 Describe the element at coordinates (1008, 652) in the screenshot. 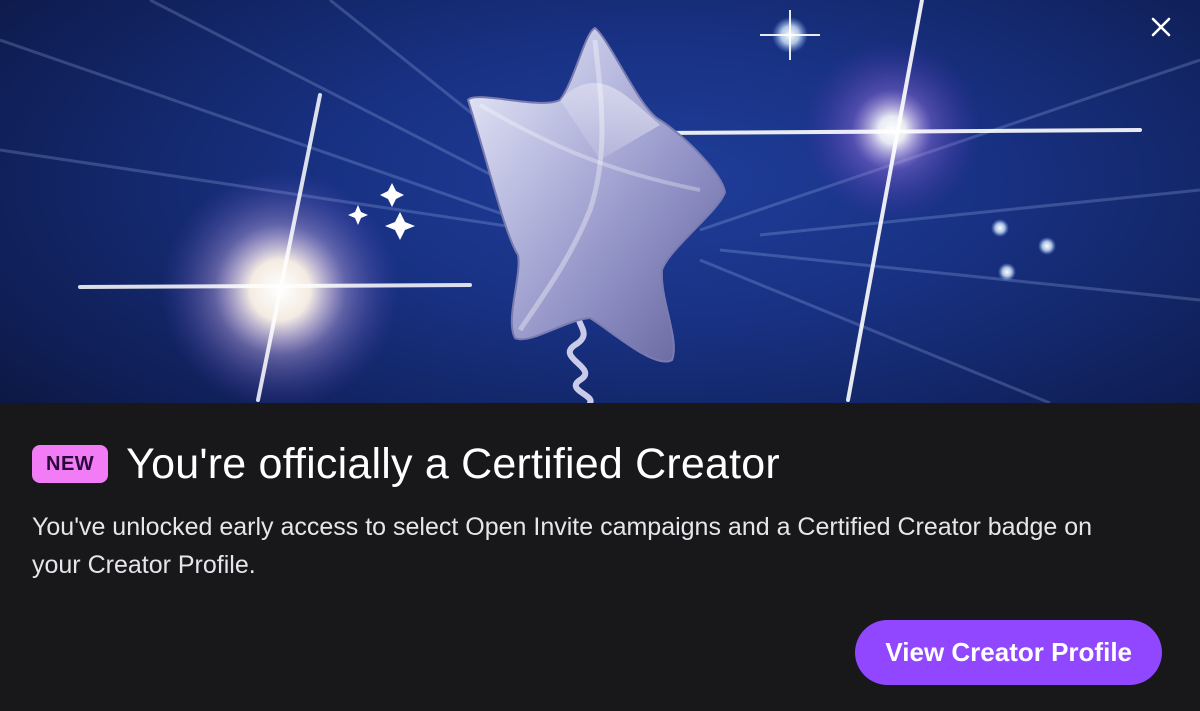

I see `view-creator-profile-button: View Creator Profile` at that location.